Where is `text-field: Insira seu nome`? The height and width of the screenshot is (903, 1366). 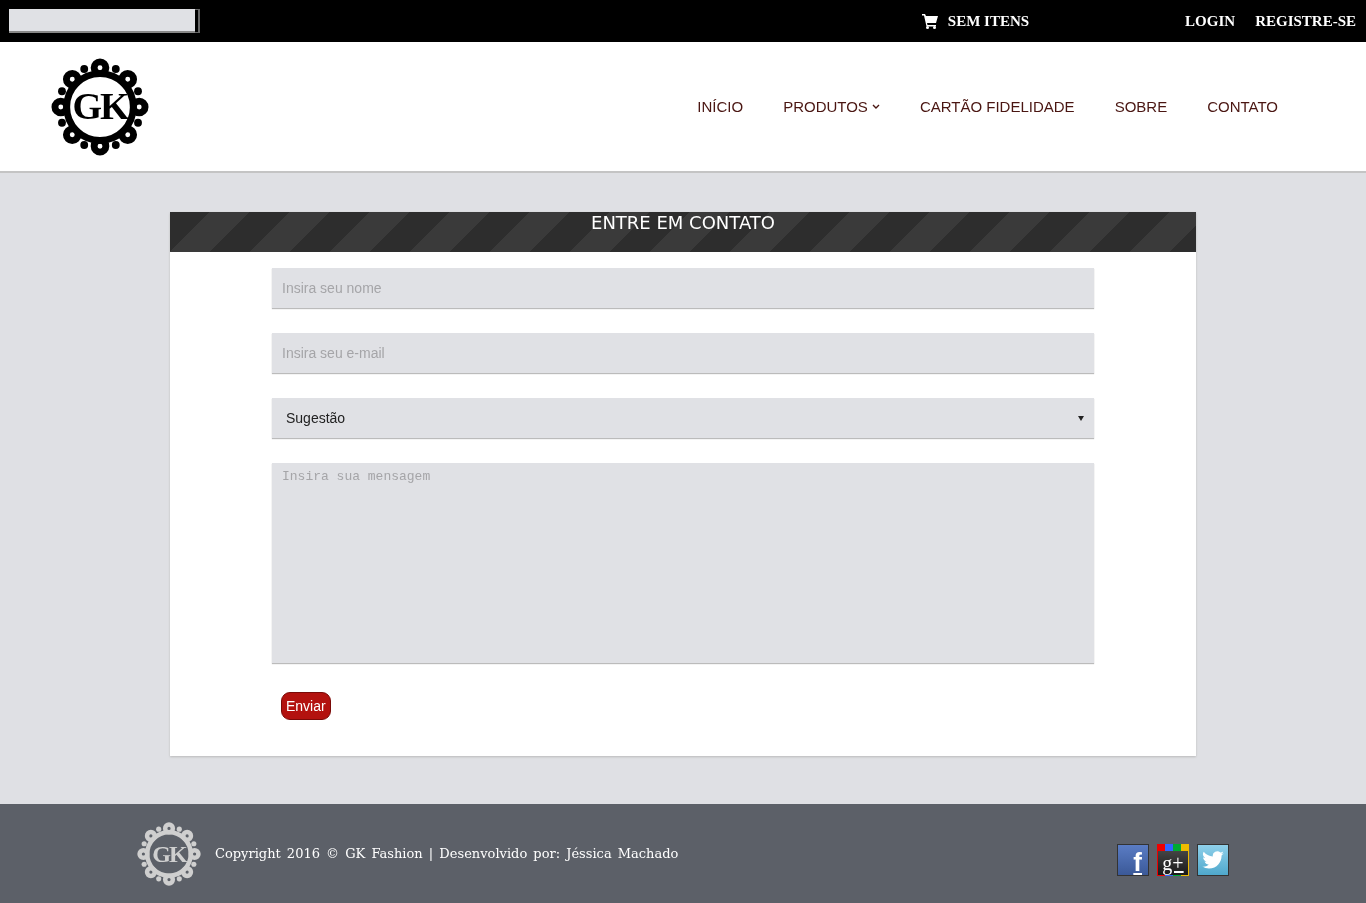
text-field: Insira seu nome is located at coordinates (683, 288).